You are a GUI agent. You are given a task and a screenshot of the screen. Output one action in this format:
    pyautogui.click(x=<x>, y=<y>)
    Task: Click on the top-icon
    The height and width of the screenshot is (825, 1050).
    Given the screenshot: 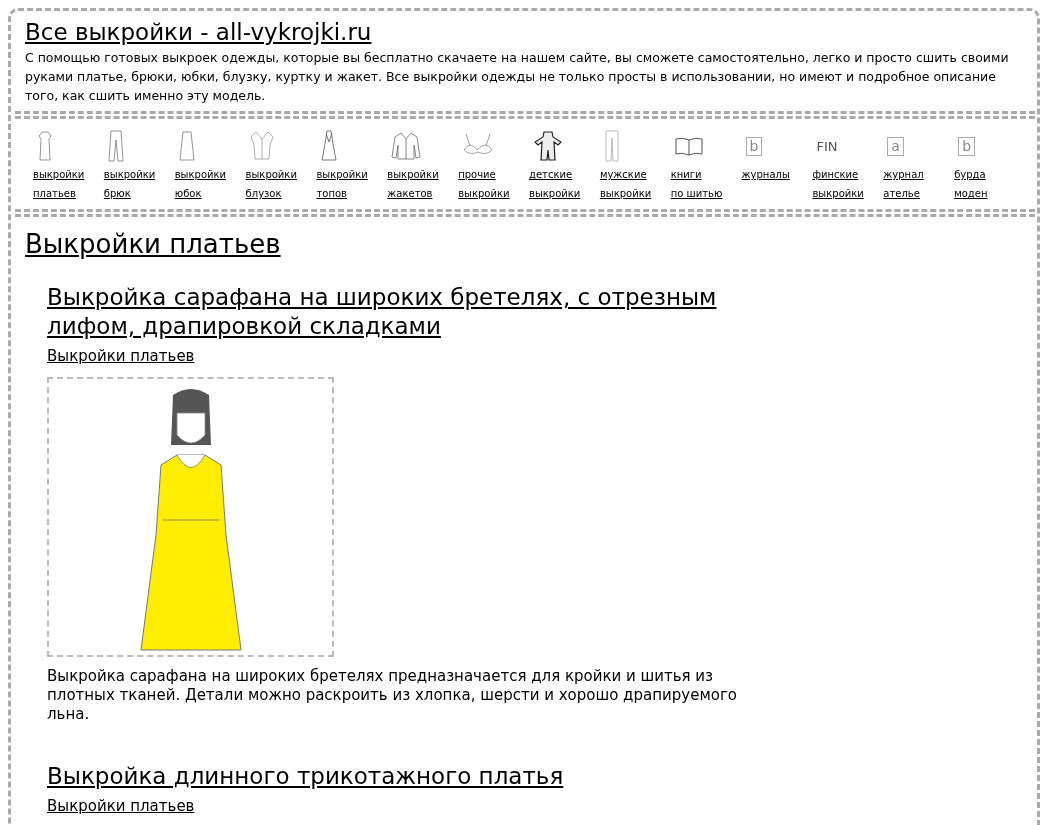 What is the action you would take?
    pyautogui.click(x=329, y=146)
    